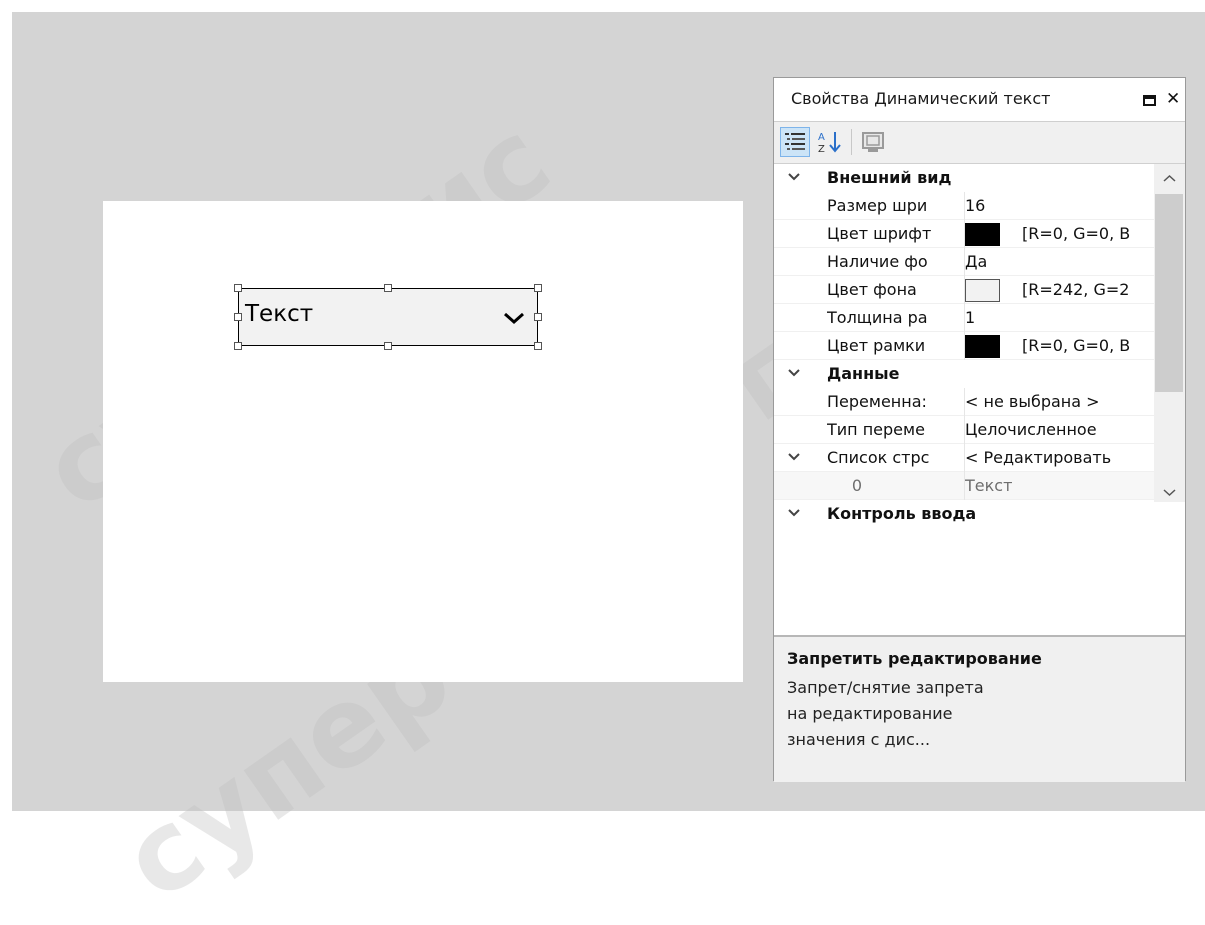 This screenshot has width=1205, height=925. Describe the element at coordinates (1059, 262) in the screenshot. I see `property-value: Да` at that location.